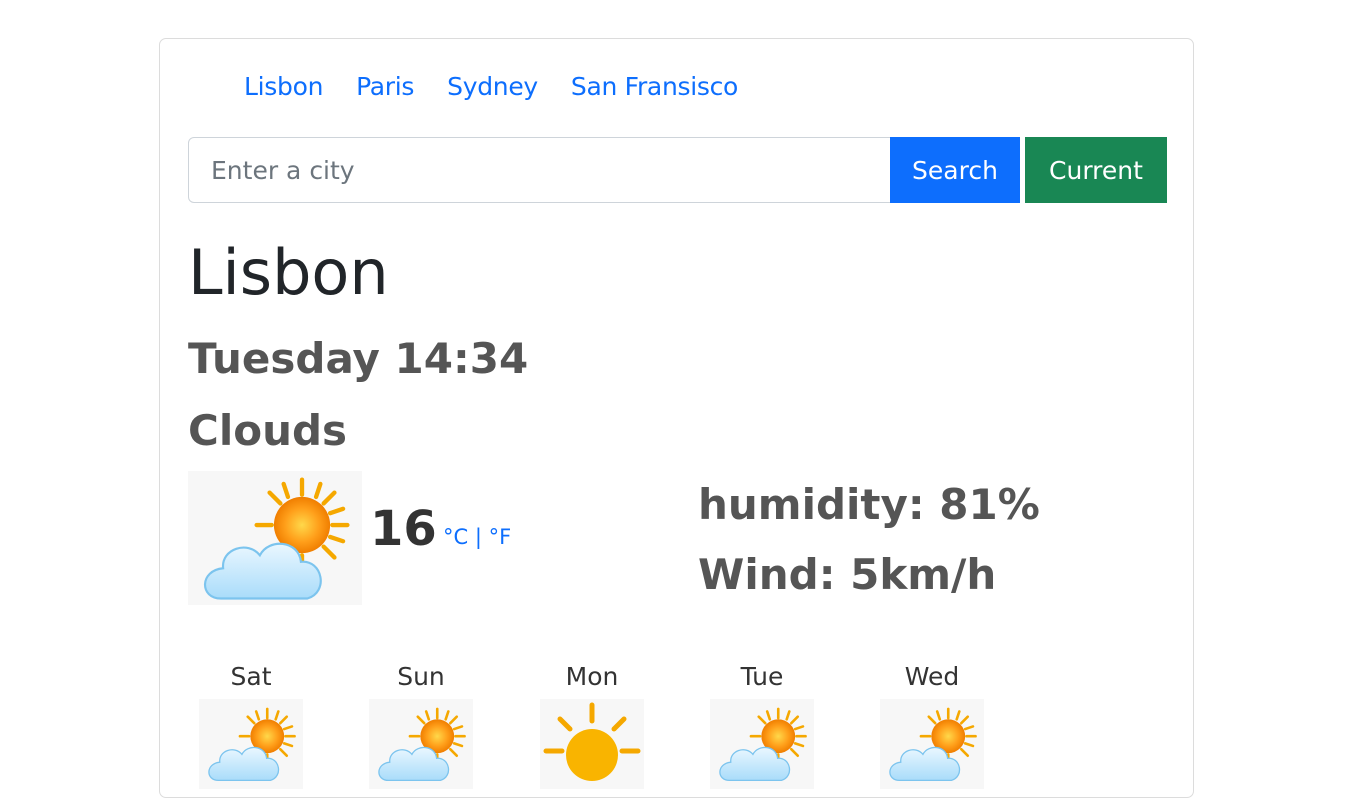 The width and height of the screenshot is (1364, 798). I want to click on wind-text: Wind: 5km/h, so click(847, 574).